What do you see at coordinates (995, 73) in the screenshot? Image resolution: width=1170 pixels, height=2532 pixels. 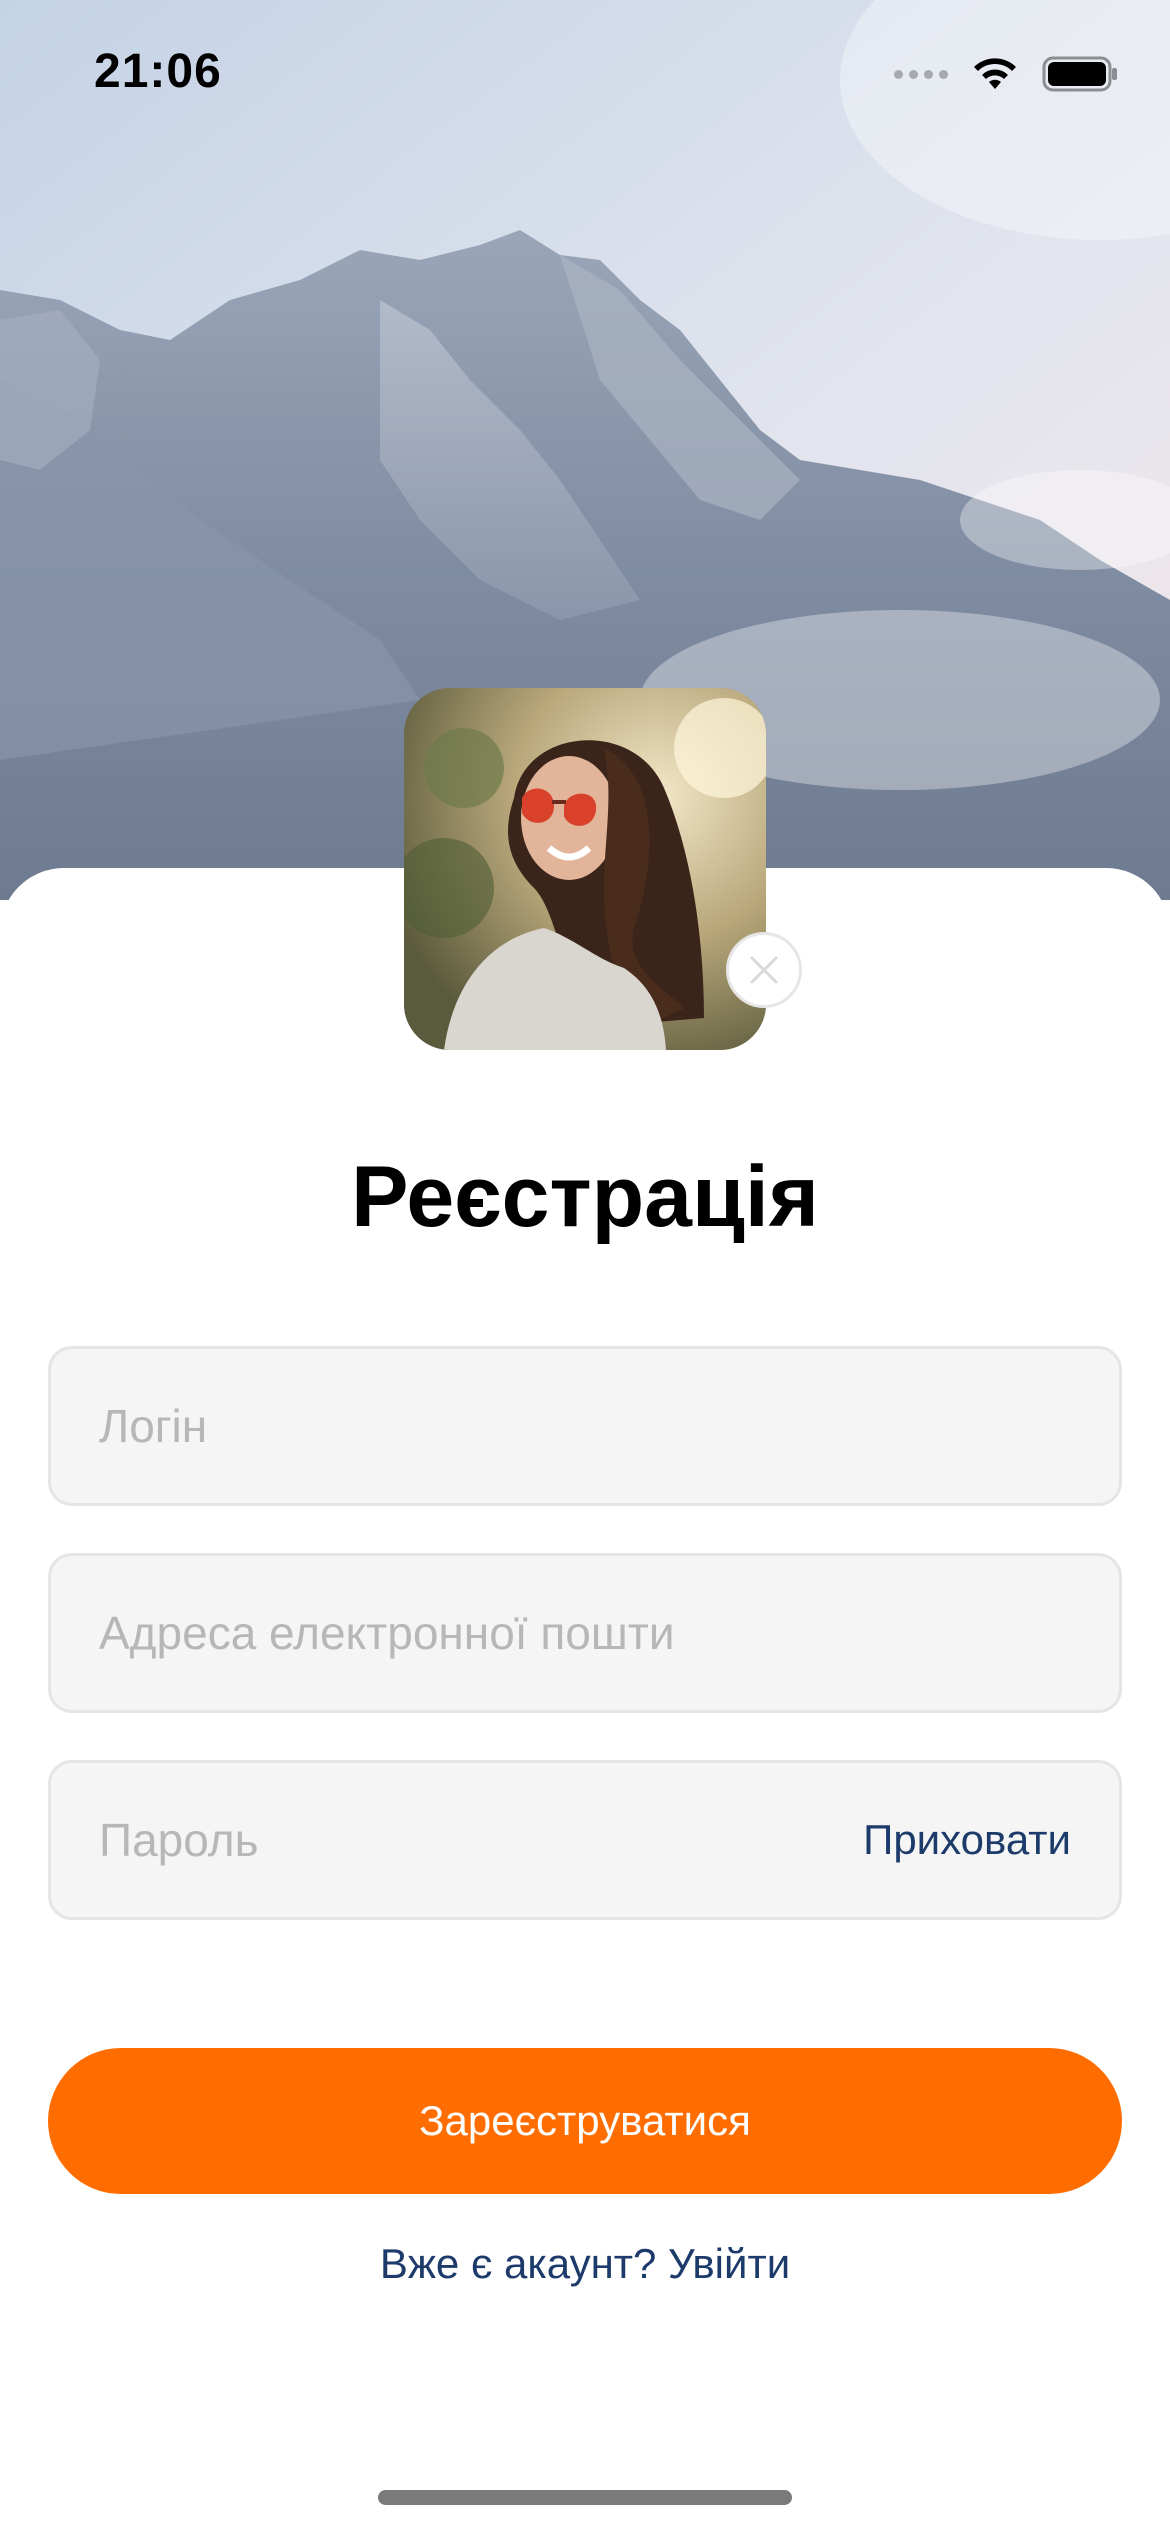 I see `wifi-icon` at bounding box center [995, 73].